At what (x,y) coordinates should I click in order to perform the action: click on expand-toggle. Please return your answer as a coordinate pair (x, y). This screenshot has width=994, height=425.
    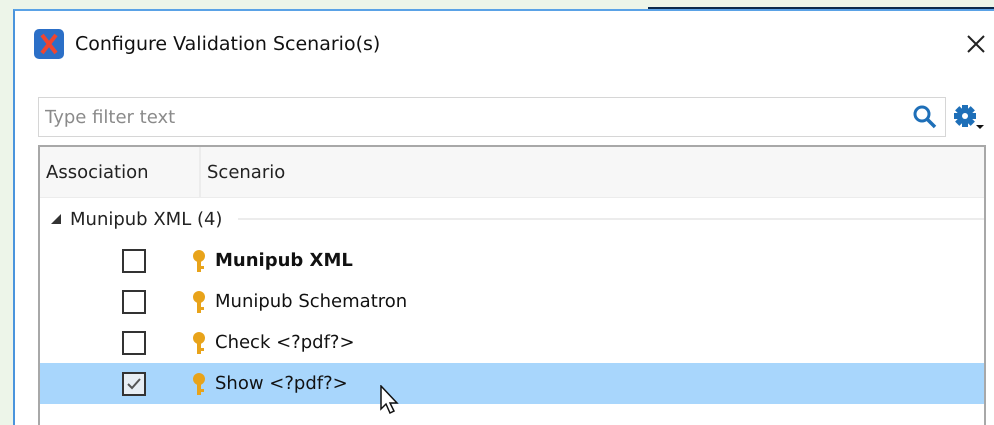
    Looking at the image, I should click on (56, 219).